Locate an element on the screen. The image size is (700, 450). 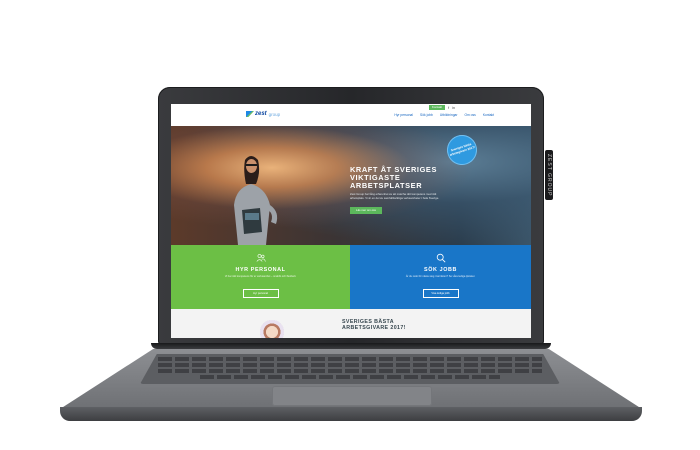
device-side-label: ZEST GROUP is located at coordinates (549, 175).